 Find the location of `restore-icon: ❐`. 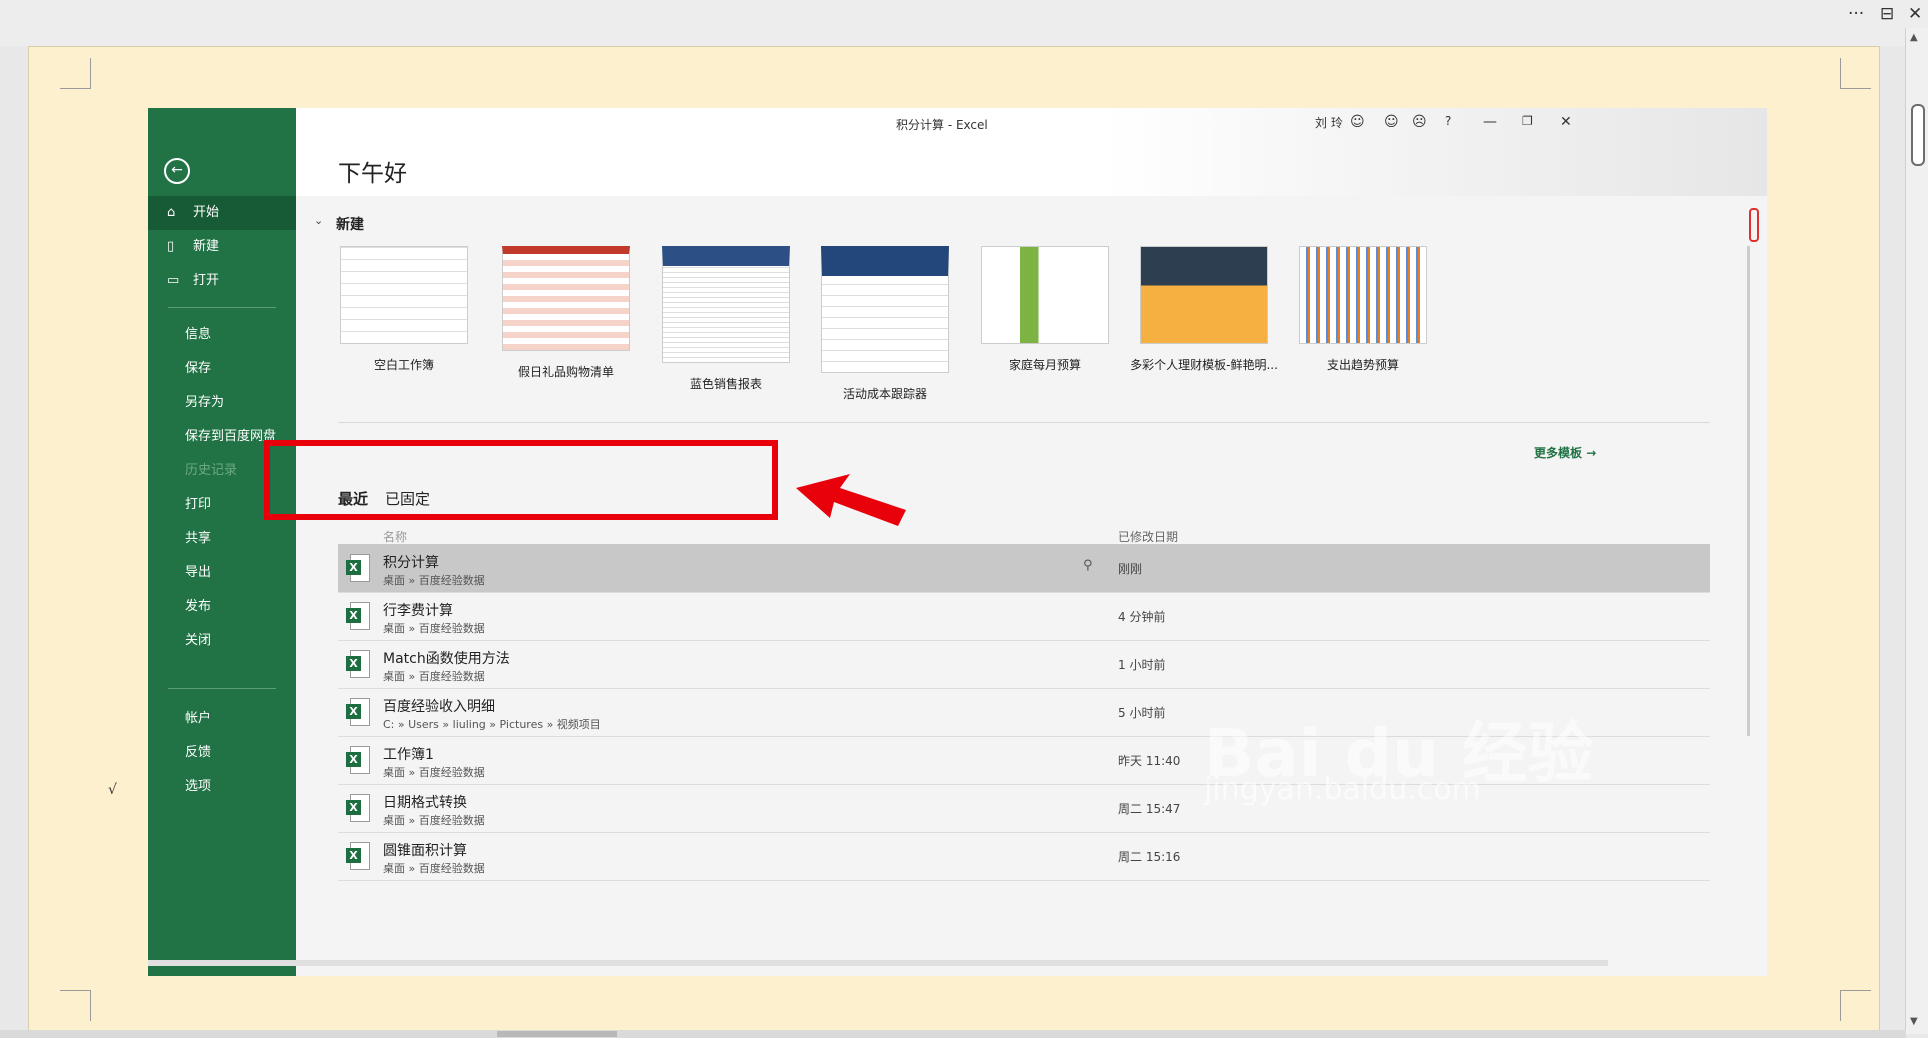

restore-icon: ❐ is located at coordinates (1527, 121).